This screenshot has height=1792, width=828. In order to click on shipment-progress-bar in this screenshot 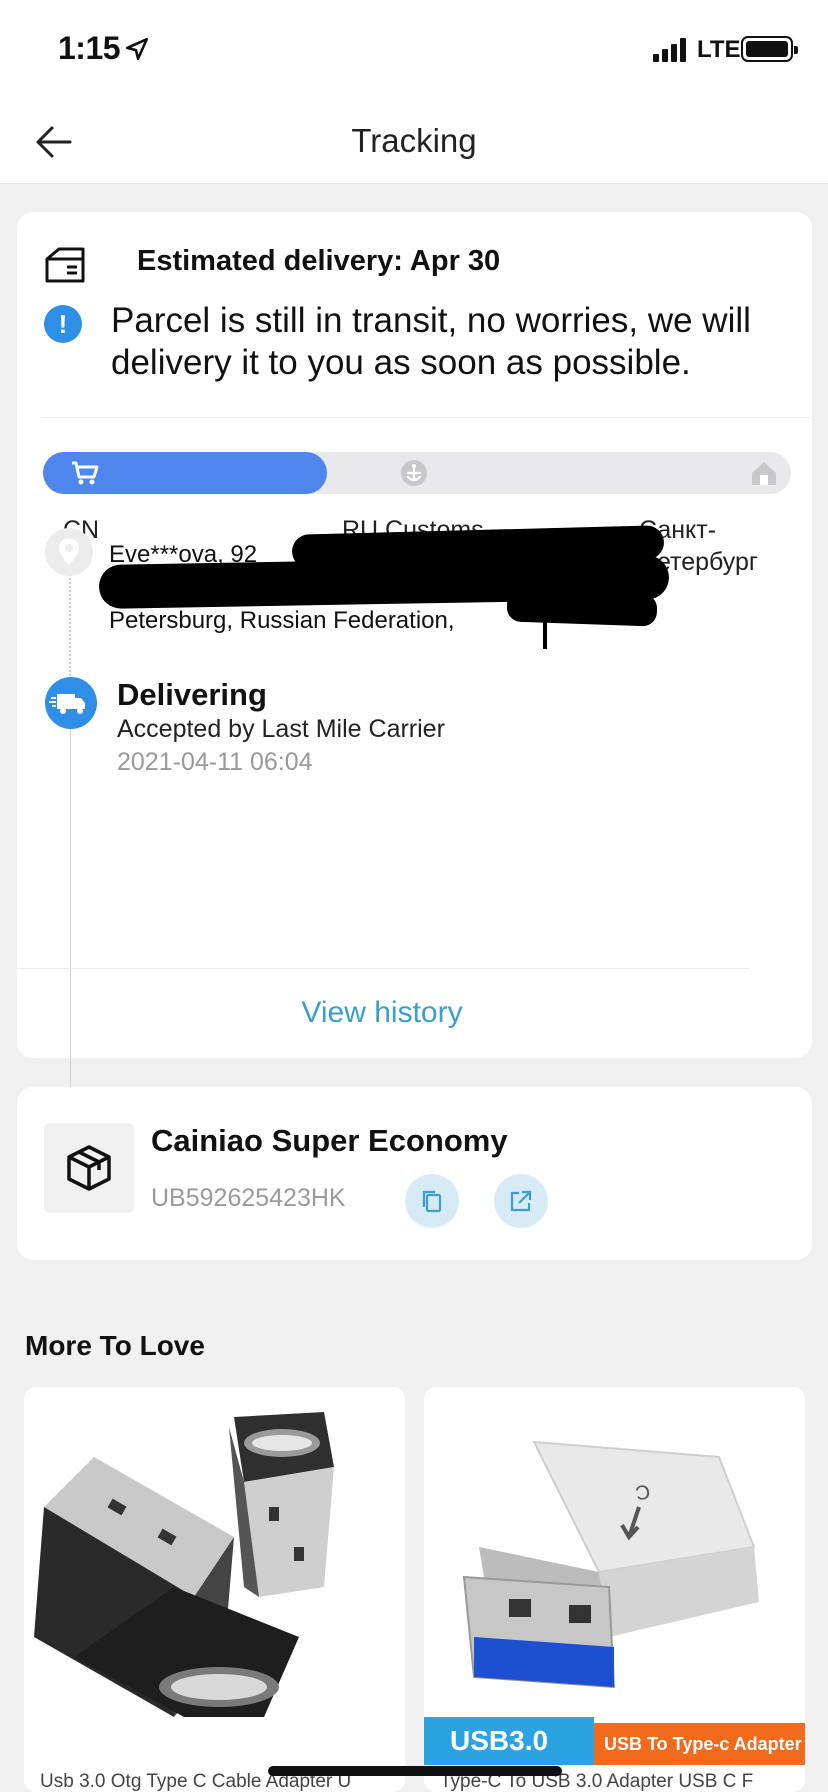, I will do `click(417, 473)`.